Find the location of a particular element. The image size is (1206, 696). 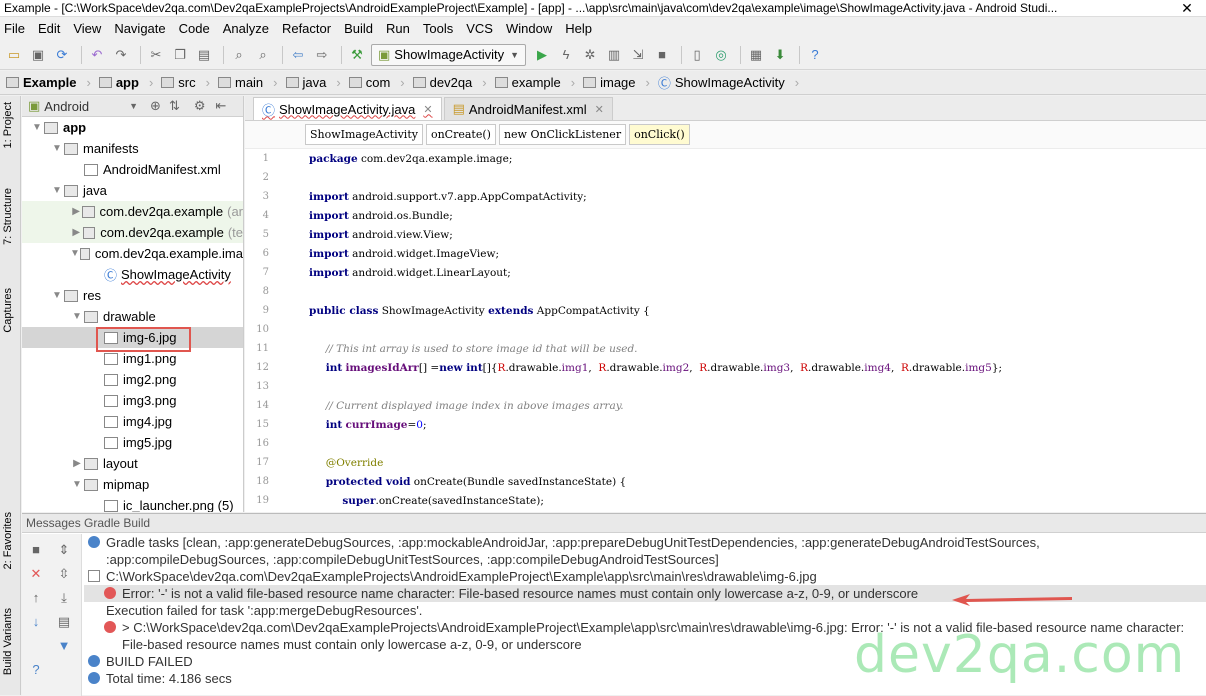

method-crumb-class: ShowImageActivity is located at coordinates (364, 134).